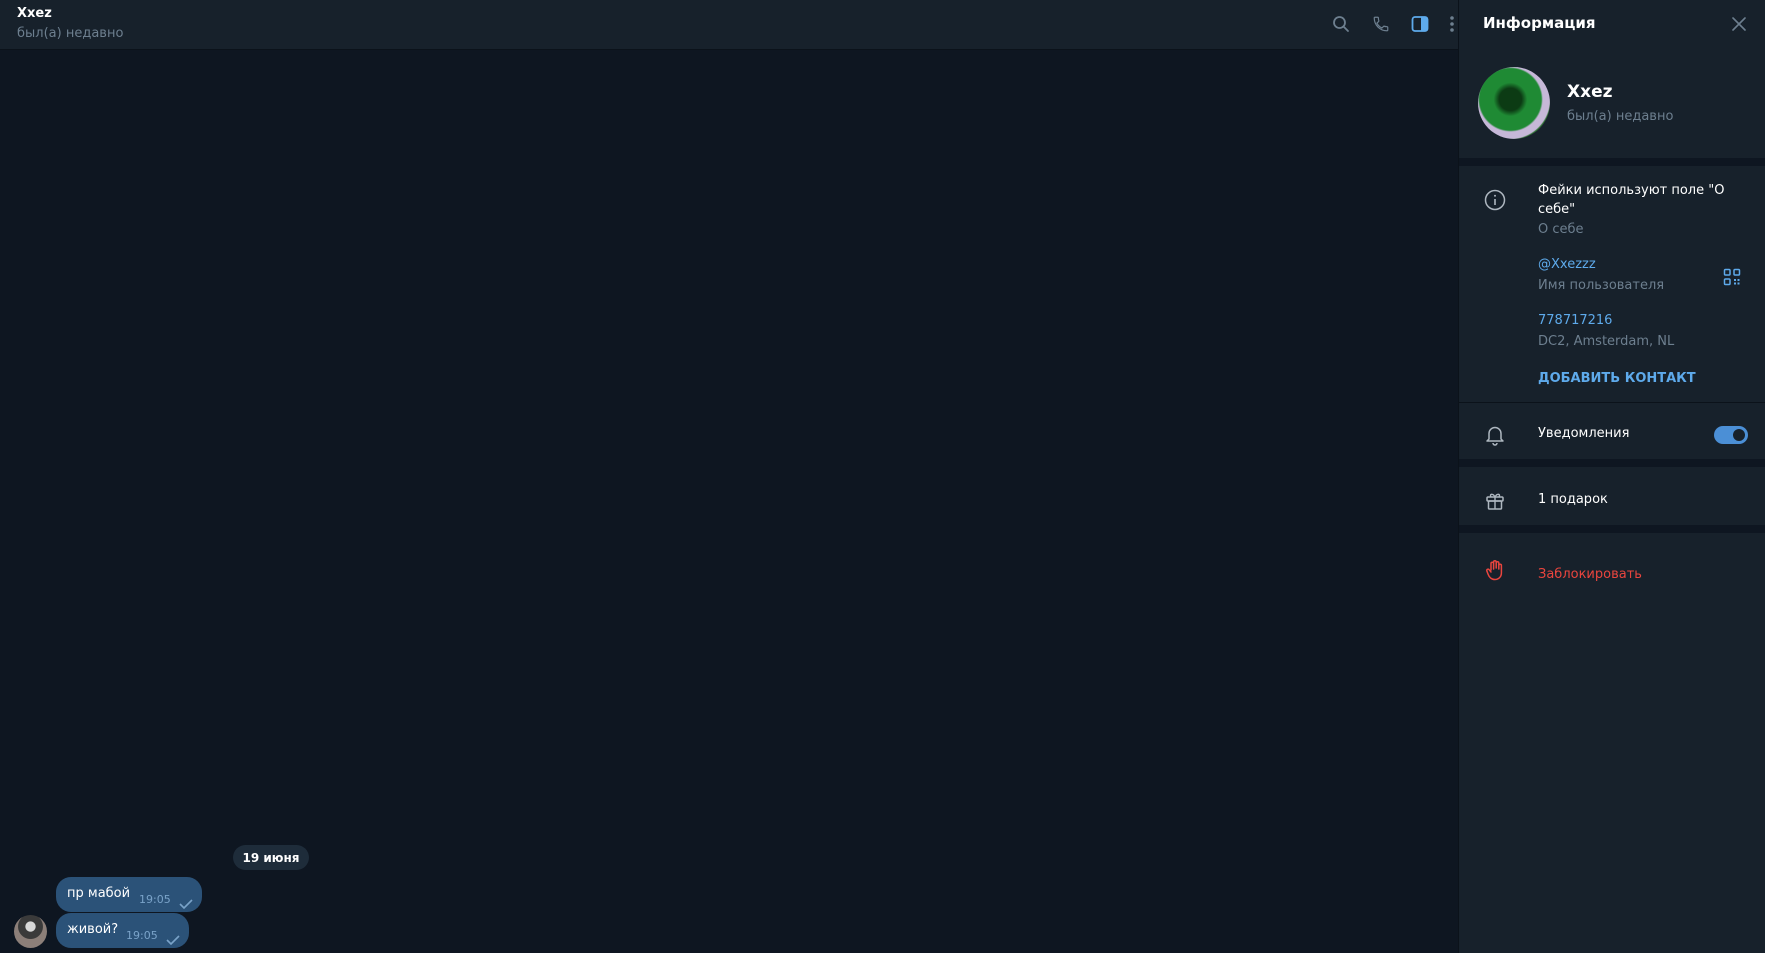 The image size is (1765, 953). Describe the element at coordinates (729, 25) in the screenshot. I see `chat-header: Xxez был(а) недавно` at that location.